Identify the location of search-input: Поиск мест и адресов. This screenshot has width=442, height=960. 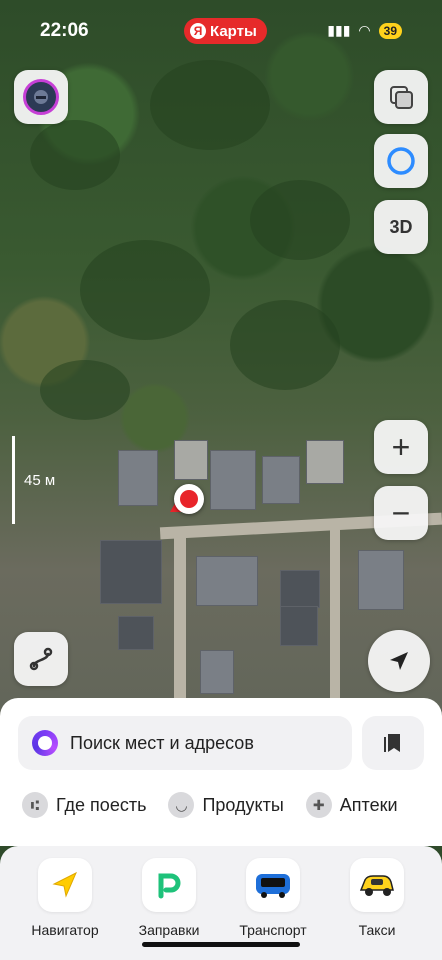
(185, 743).